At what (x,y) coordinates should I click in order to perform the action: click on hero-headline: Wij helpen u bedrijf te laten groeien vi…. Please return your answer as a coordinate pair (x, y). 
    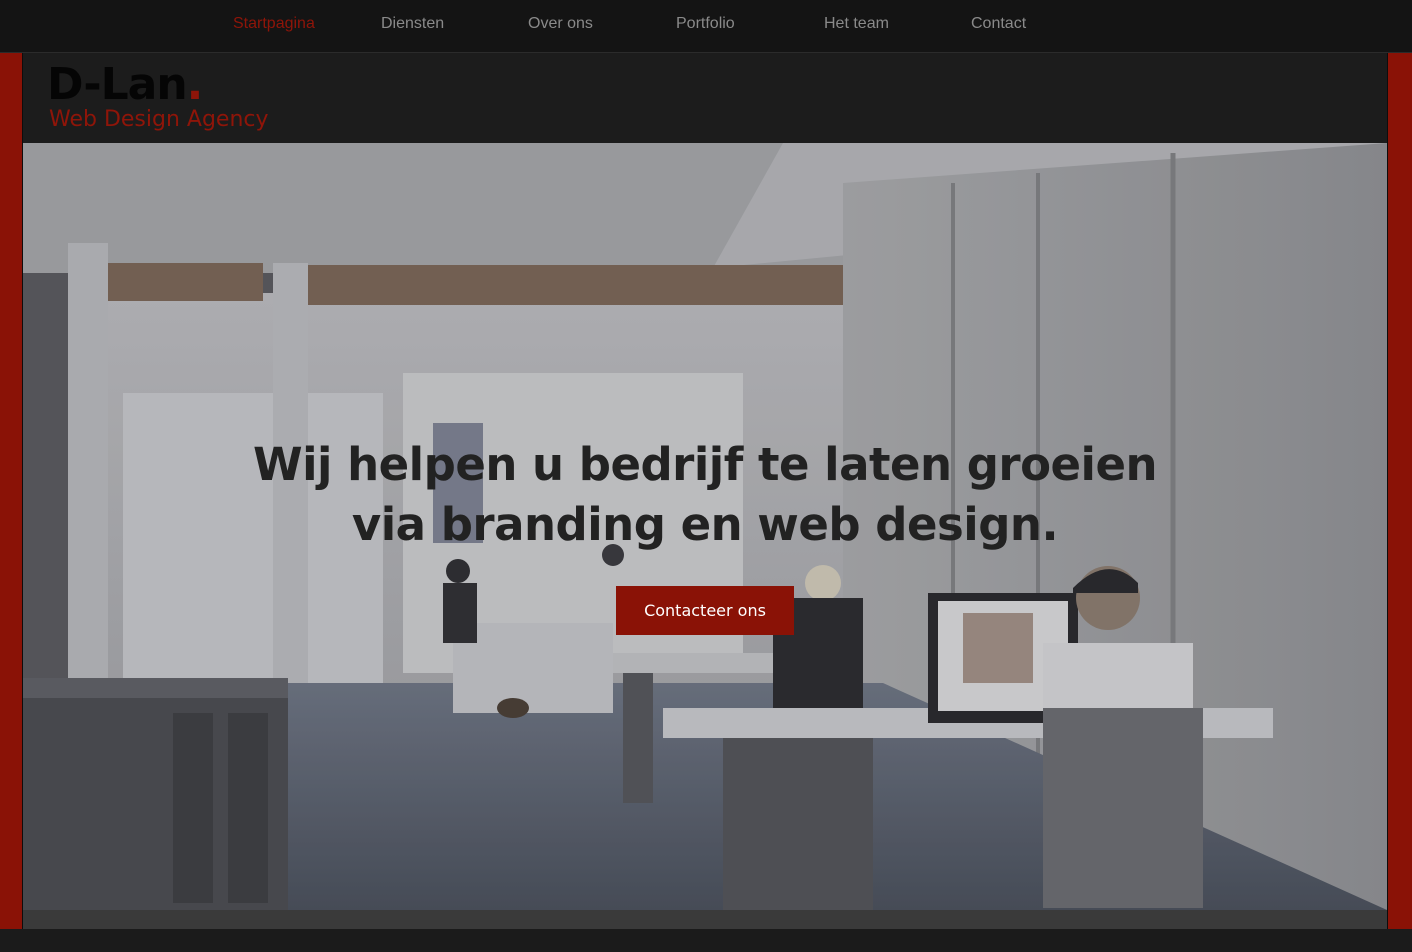
    Looking at the image, I should click on (705, 495).